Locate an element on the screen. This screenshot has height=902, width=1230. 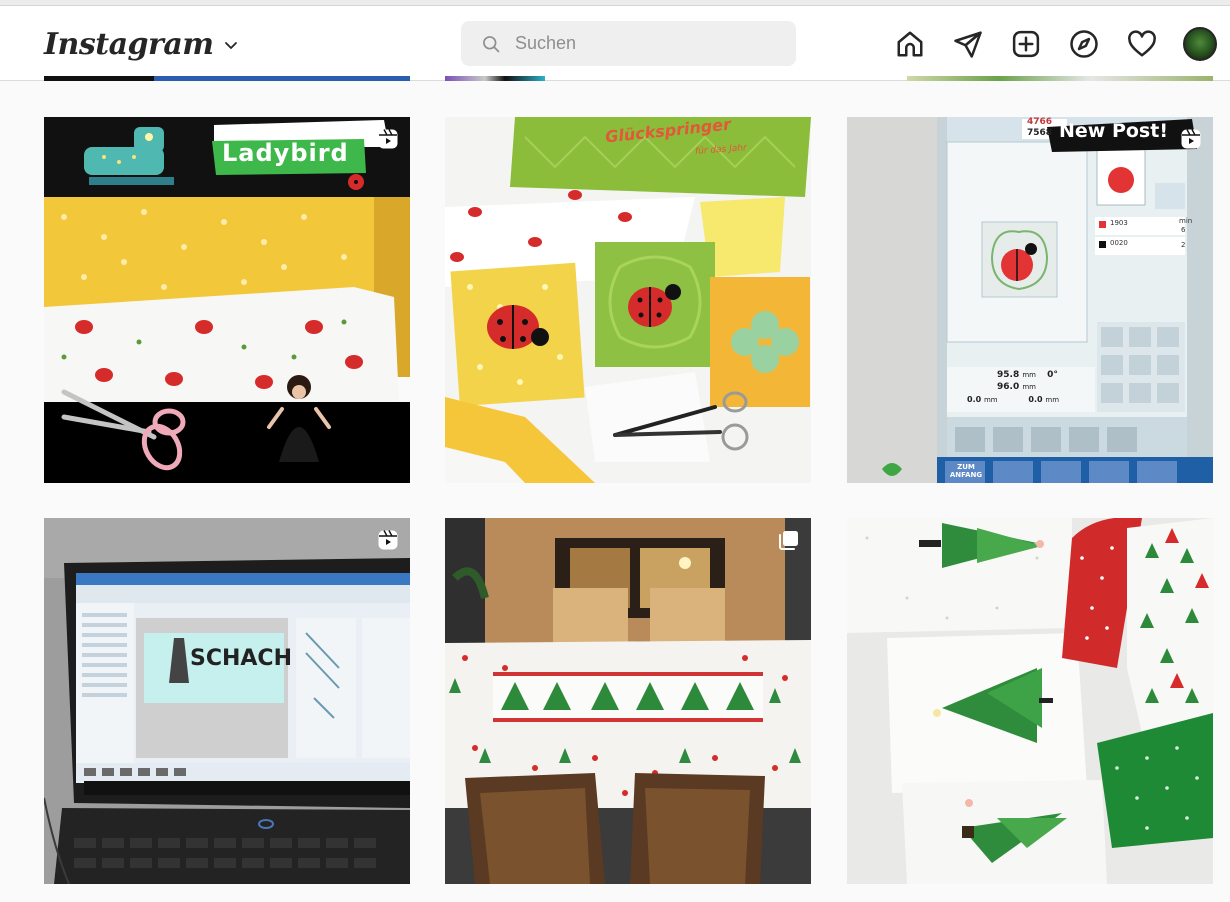
direct-messages-button is located at coordinates (968, 44).